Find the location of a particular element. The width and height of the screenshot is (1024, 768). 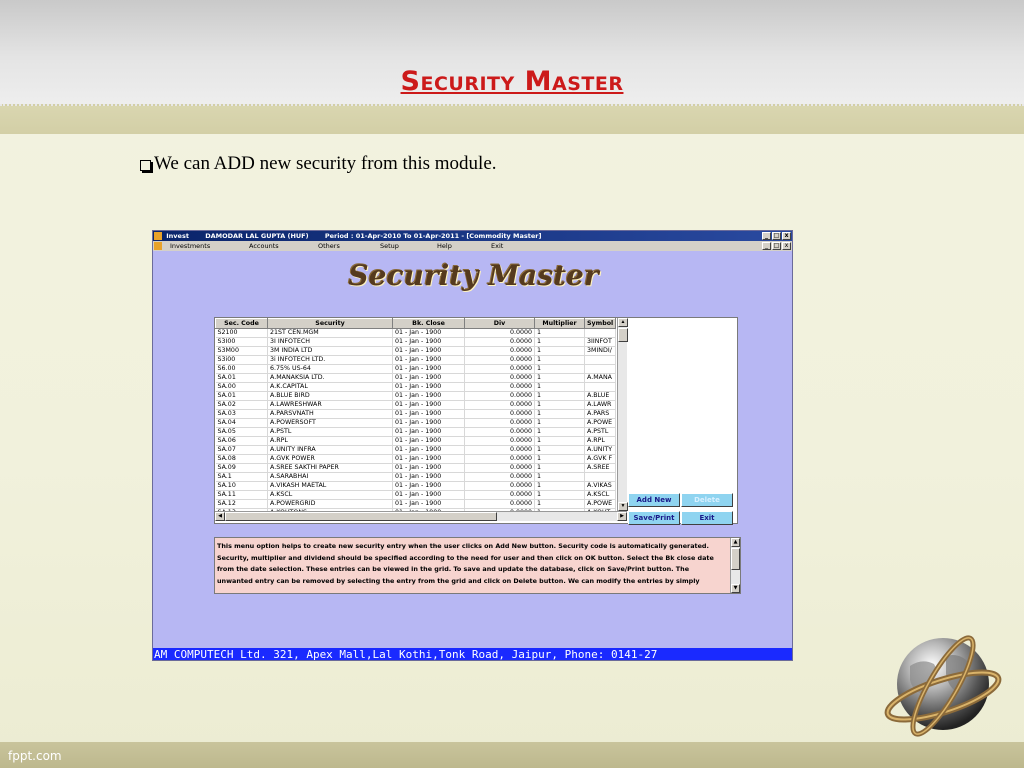

menu-investments: Investments is located at coordinates (190, 246).